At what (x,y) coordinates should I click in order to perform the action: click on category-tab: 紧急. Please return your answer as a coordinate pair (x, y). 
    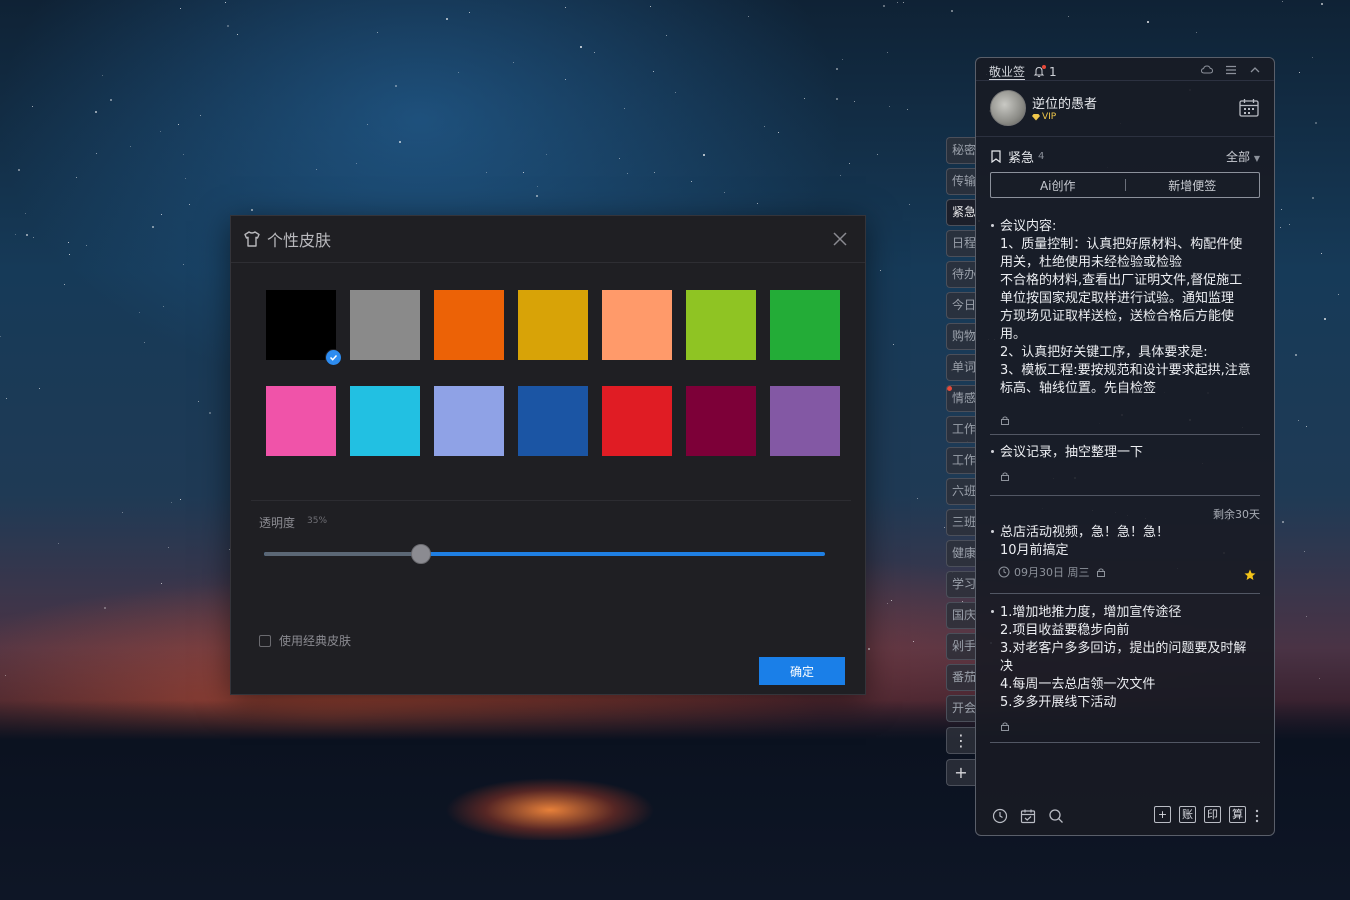
    Looking at the image, I should click on (960, 212).